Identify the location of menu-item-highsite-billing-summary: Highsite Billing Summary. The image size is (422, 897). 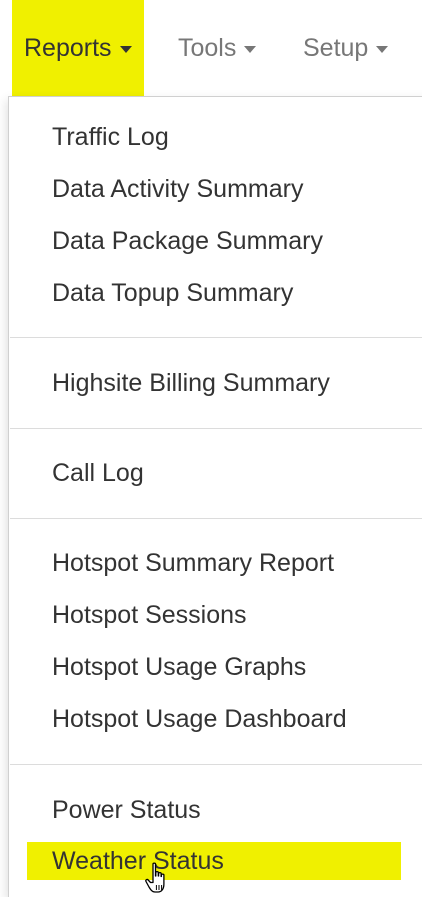
(216, 383).